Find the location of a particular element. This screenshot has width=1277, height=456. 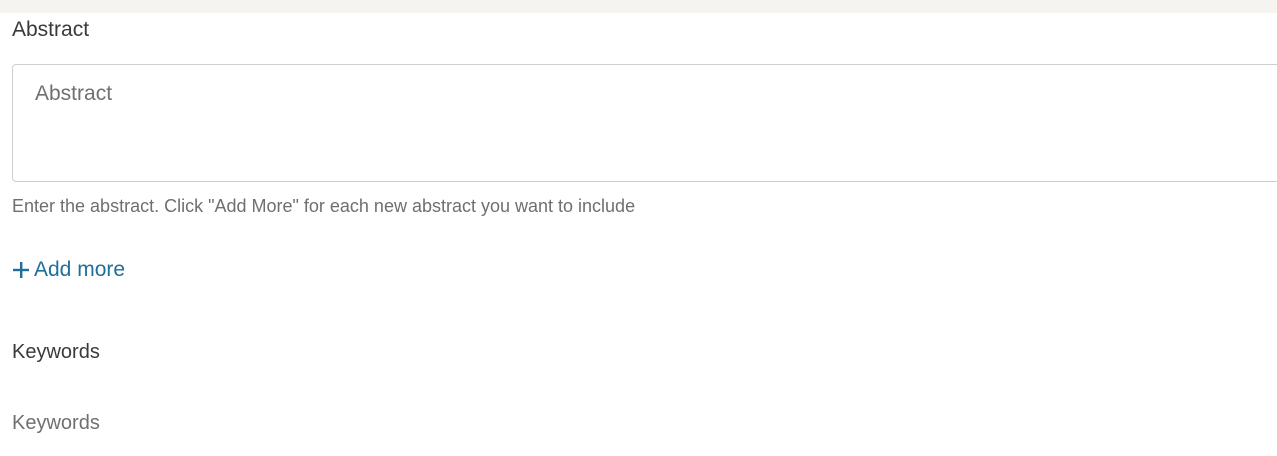

add-more-label: Add more is located at coordinates (80, 269).